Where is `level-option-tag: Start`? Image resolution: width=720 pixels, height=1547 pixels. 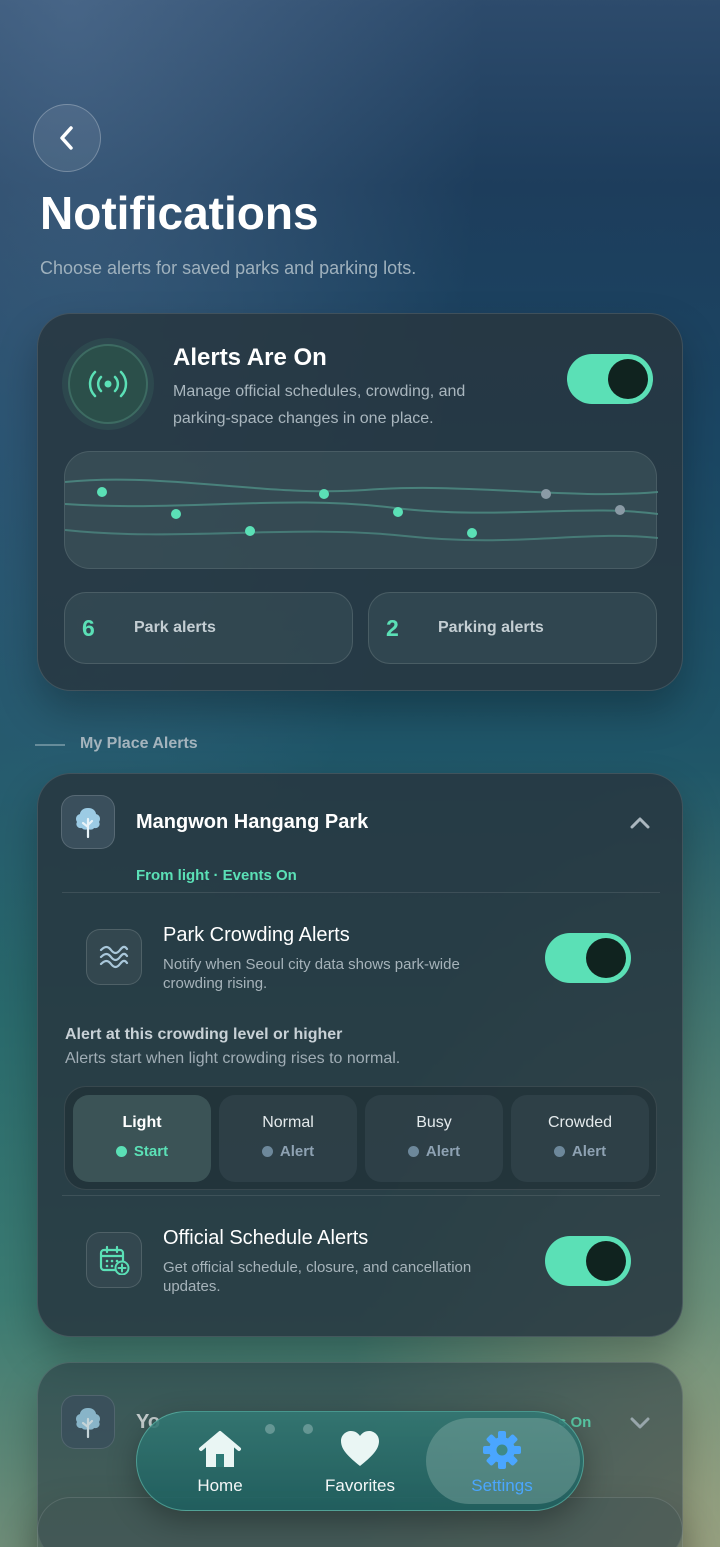
level-option-tag: Start is located at coordinates (142, 1151).